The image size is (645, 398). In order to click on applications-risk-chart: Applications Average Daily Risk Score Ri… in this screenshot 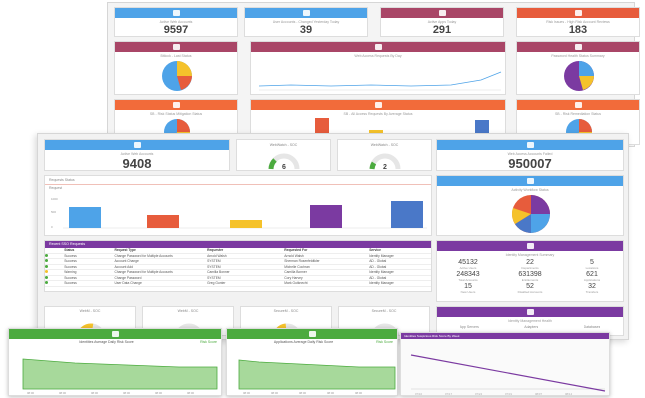, I will do `click(312, 362)`.